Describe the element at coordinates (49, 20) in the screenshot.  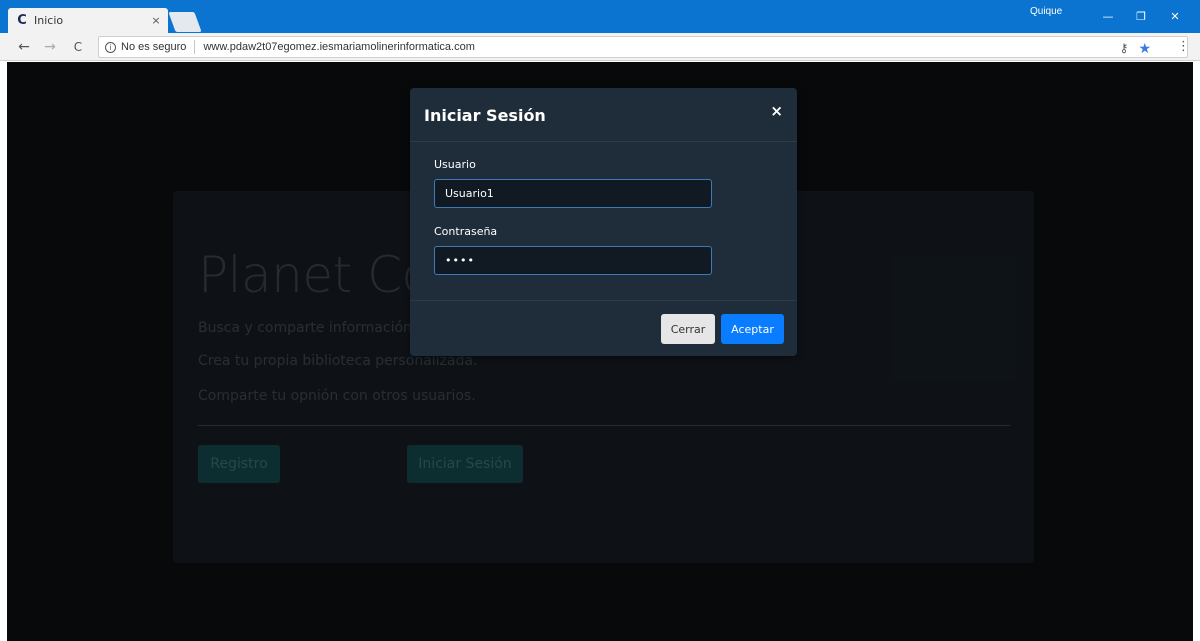
I see `tab-title: Inicio` at that location.